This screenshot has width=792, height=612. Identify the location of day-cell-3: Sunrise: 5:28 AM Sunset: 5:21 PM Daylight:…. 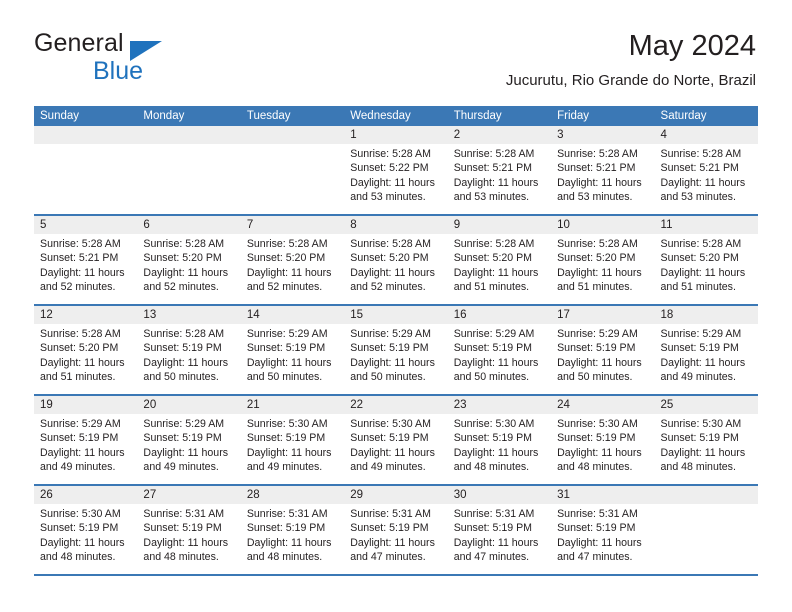
(602, 179).